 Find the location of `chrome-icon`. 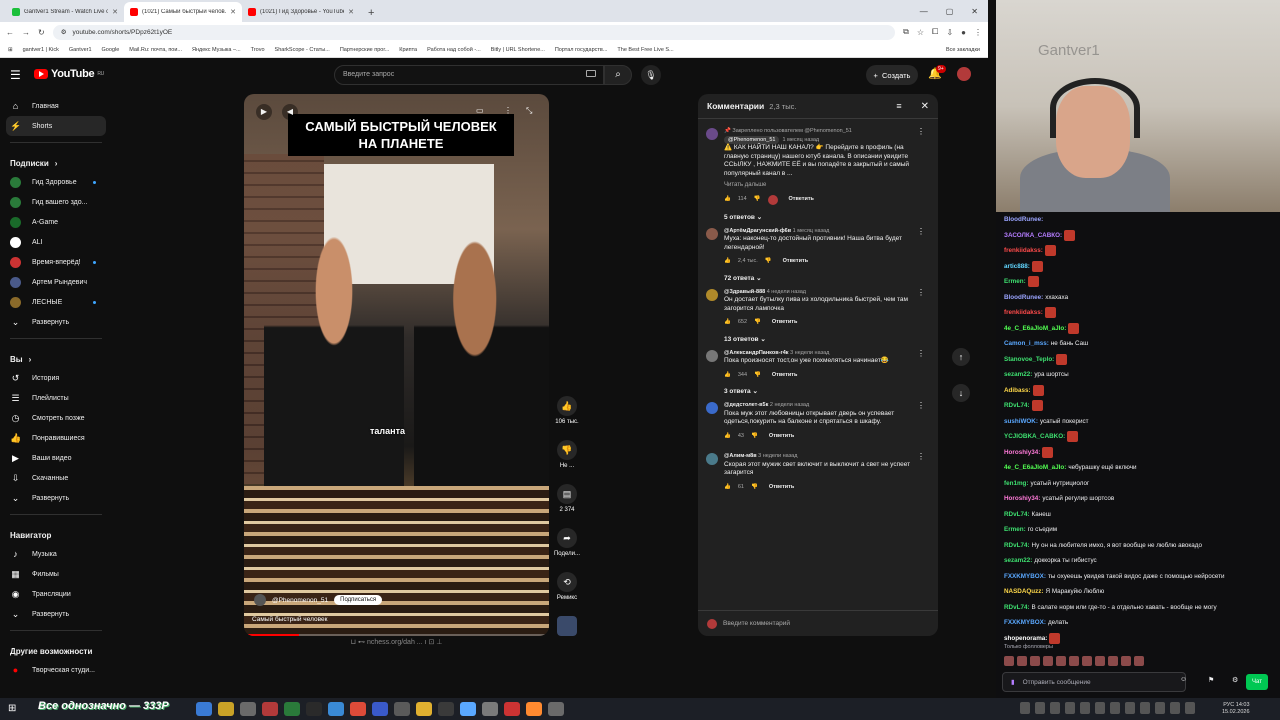

chrome-icon is located at coordinates (358, 709).